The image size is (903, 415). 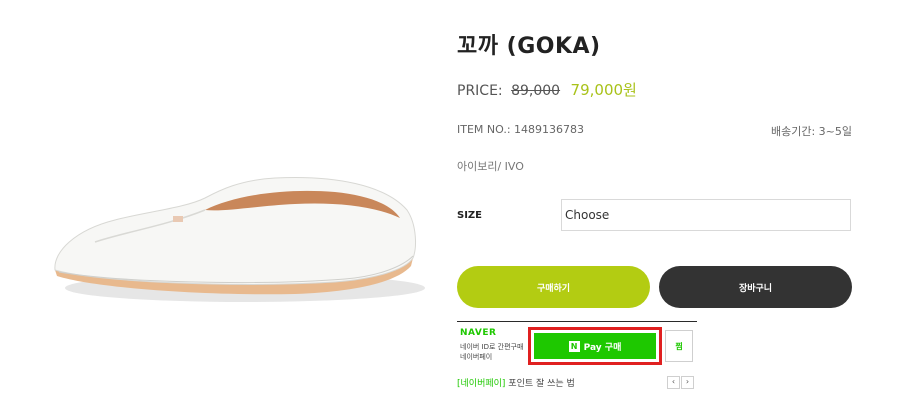 What do you see at coordinates (706, 215) in the screenshot?
I see `size-select: Choose` at bounding box center [706, 215].